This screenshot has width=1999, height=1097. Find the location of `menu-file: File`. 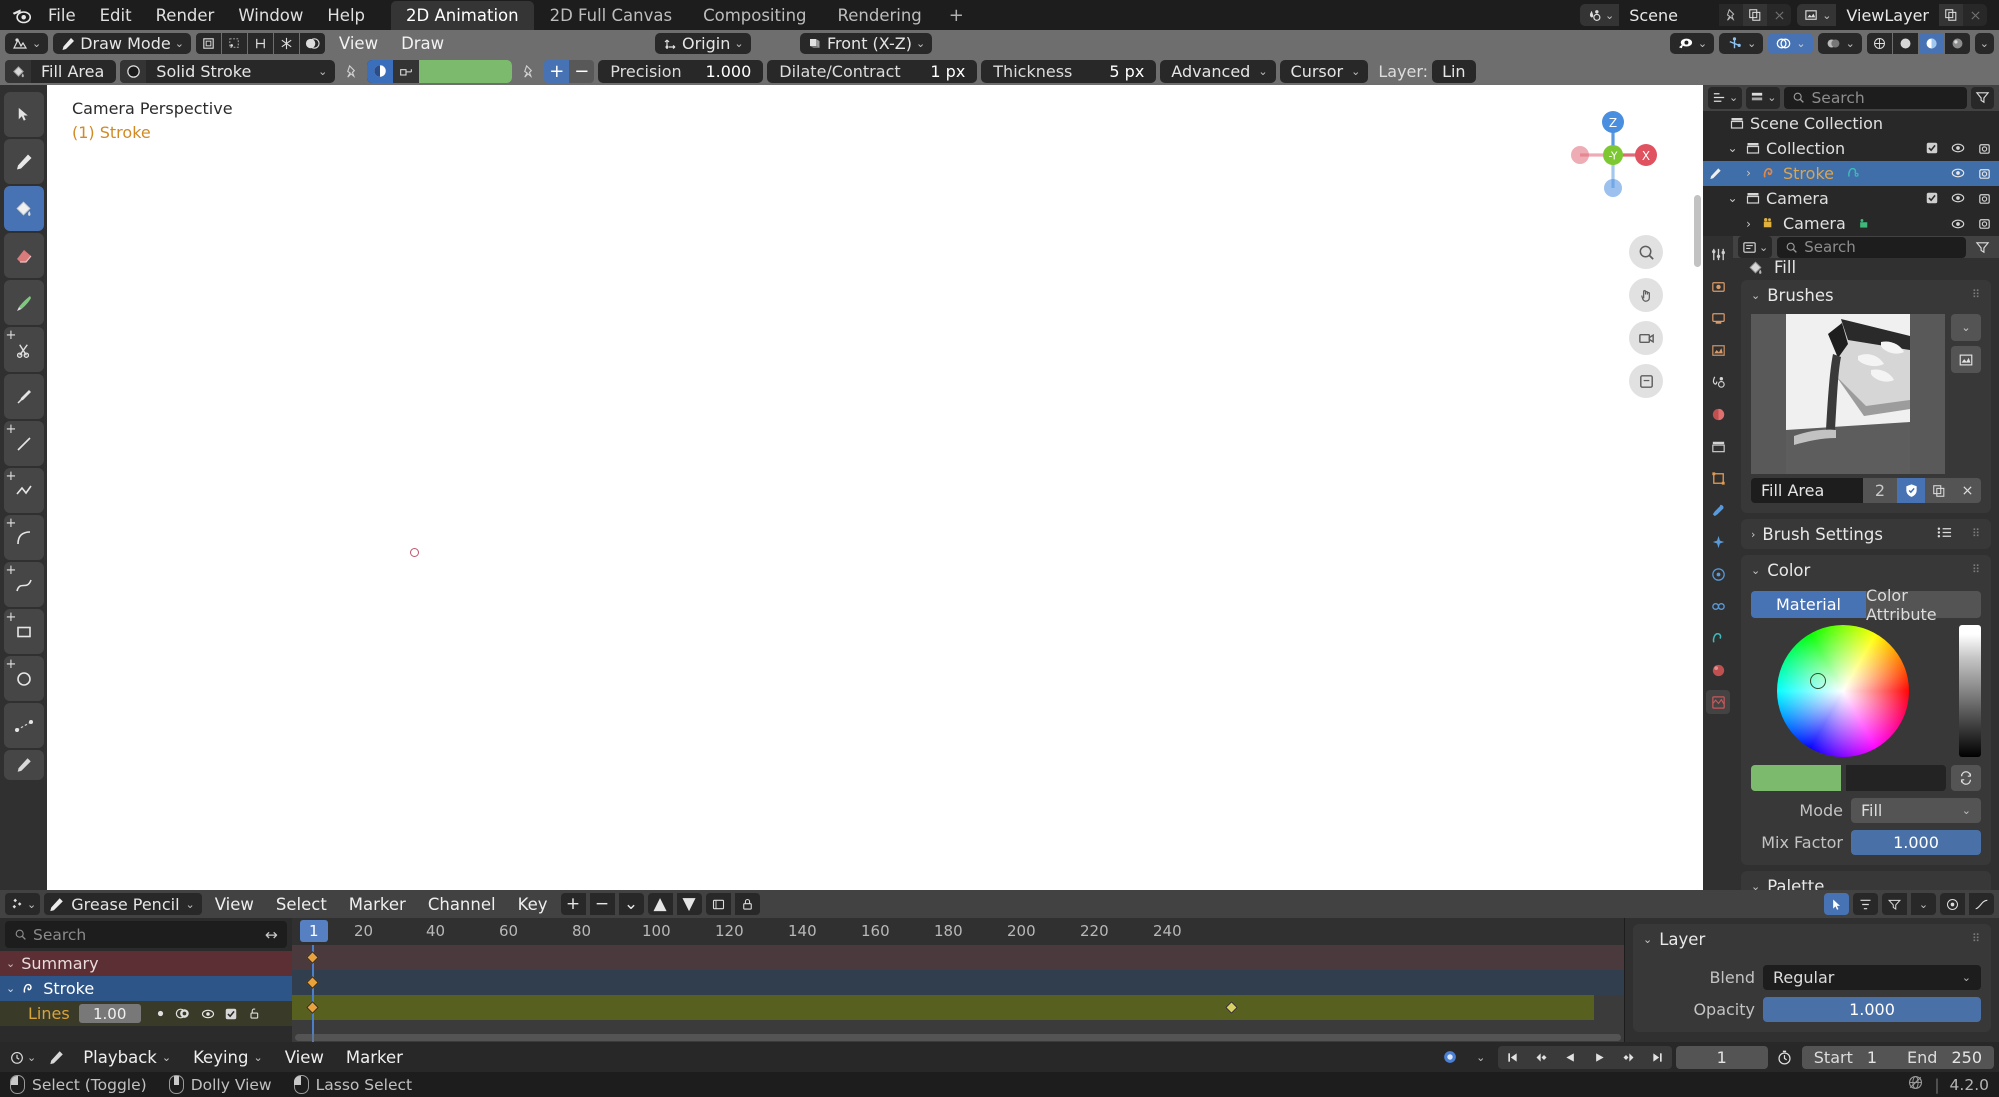

menu-file: File is located at coordinates (62, 15).